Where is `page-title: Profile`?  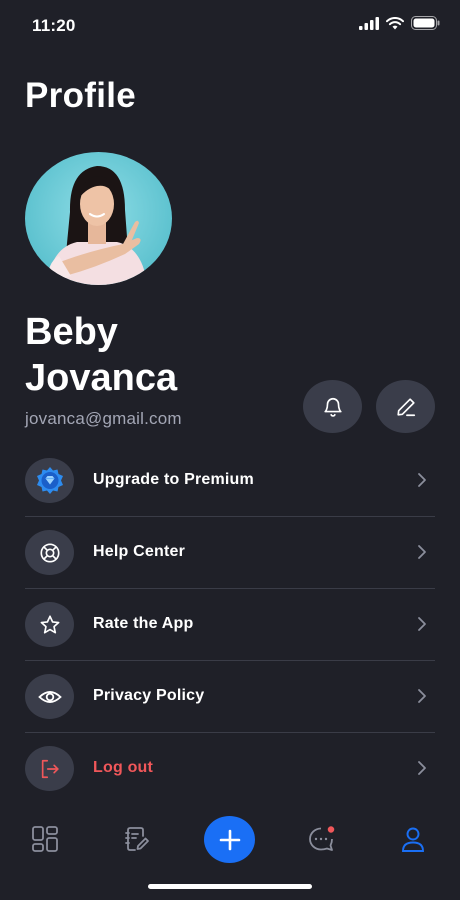 page-title: Profile is located at coordinates (81, 95).